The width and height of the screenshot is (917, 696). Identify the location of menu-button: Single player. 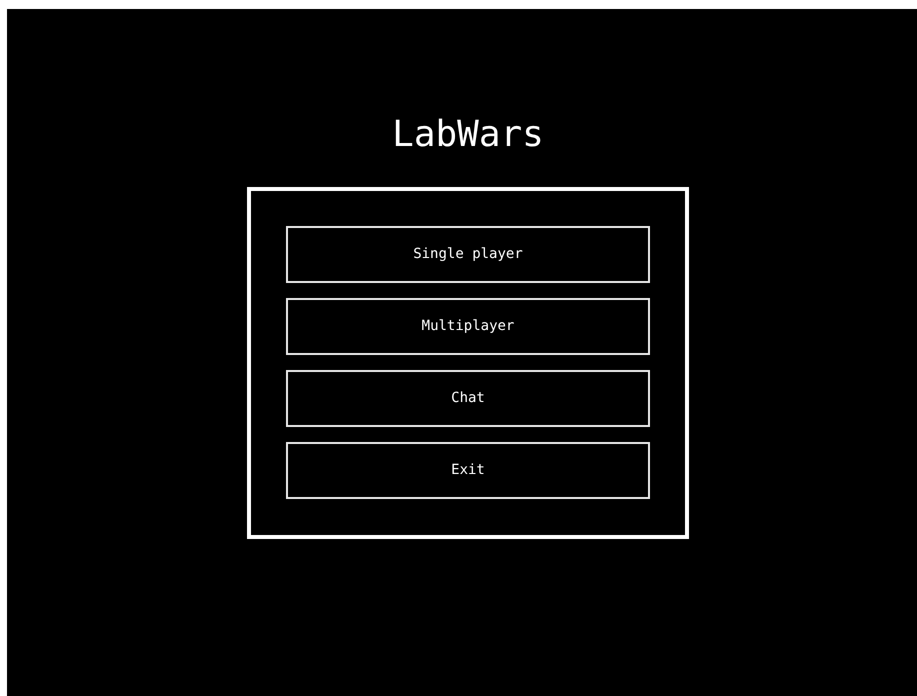
(468, 254).